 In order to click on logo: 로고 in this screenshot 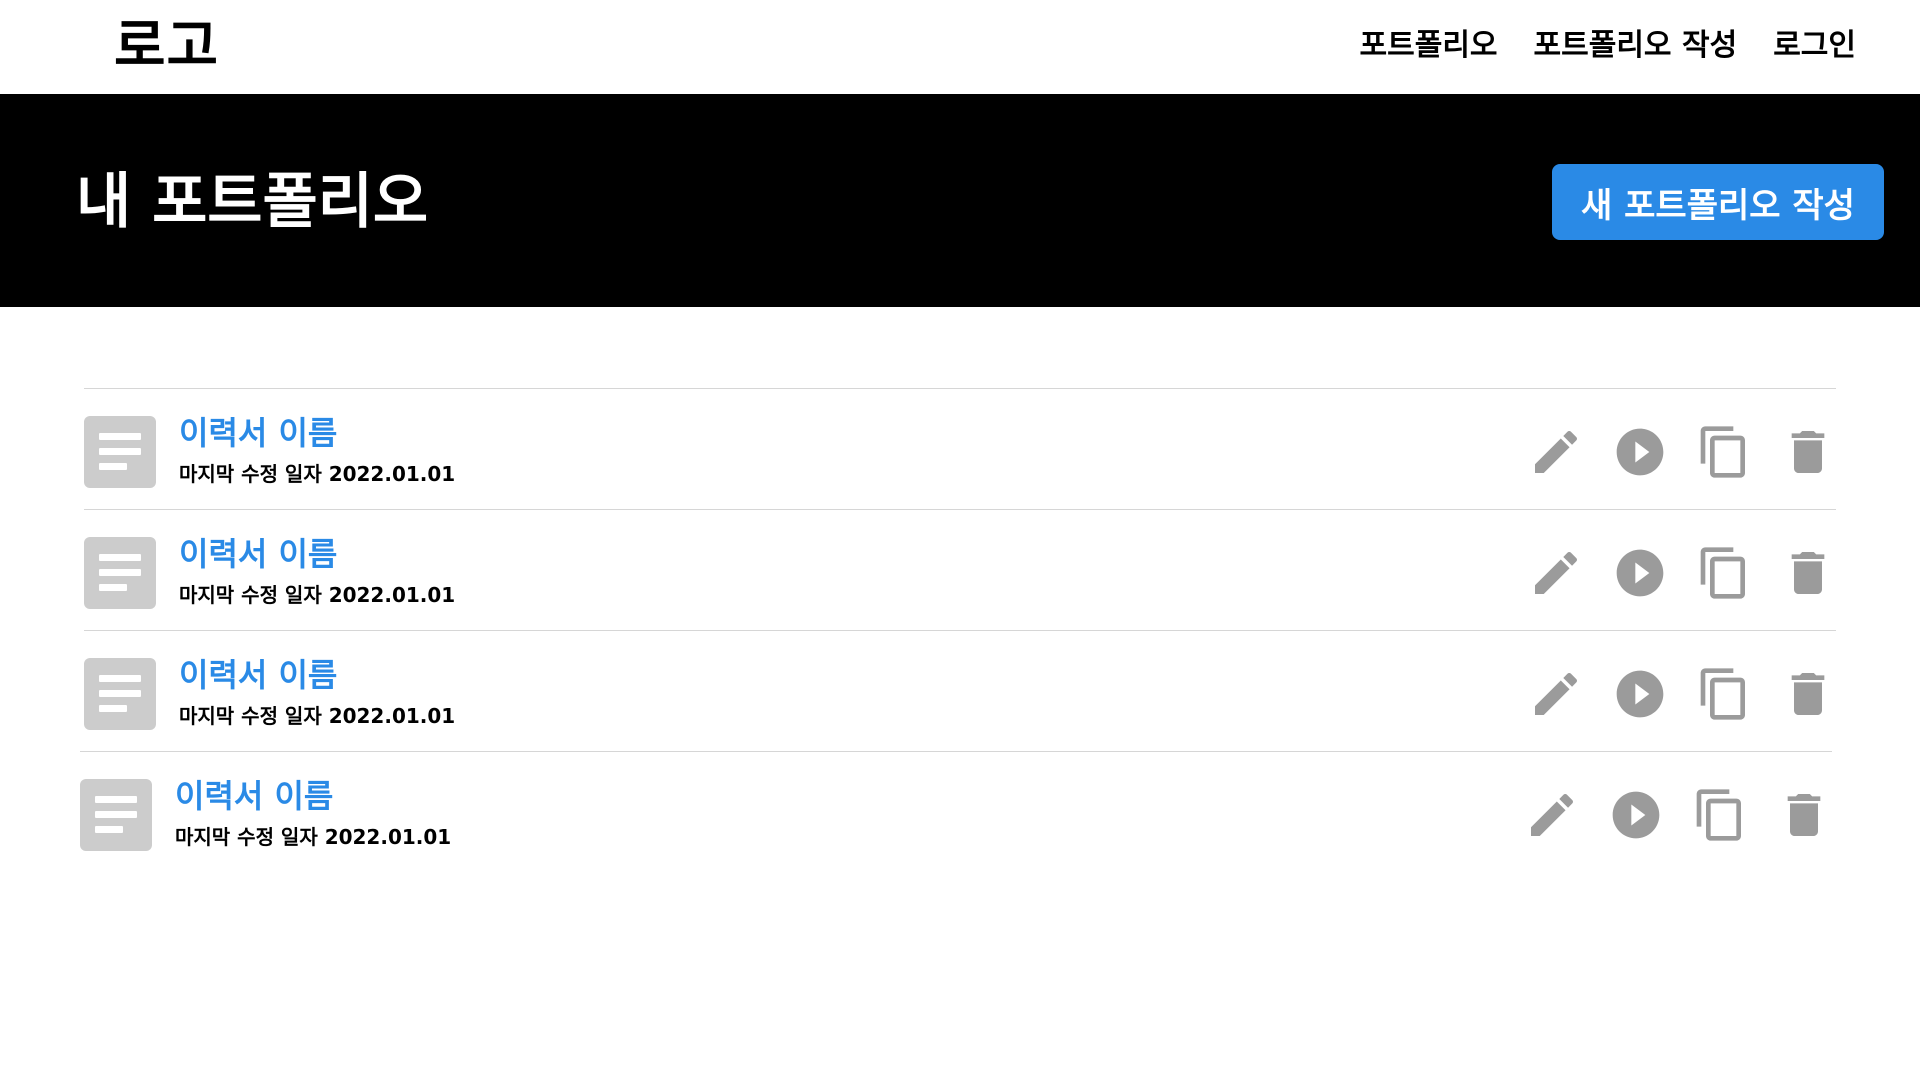, I will do `click(166, 47)`.